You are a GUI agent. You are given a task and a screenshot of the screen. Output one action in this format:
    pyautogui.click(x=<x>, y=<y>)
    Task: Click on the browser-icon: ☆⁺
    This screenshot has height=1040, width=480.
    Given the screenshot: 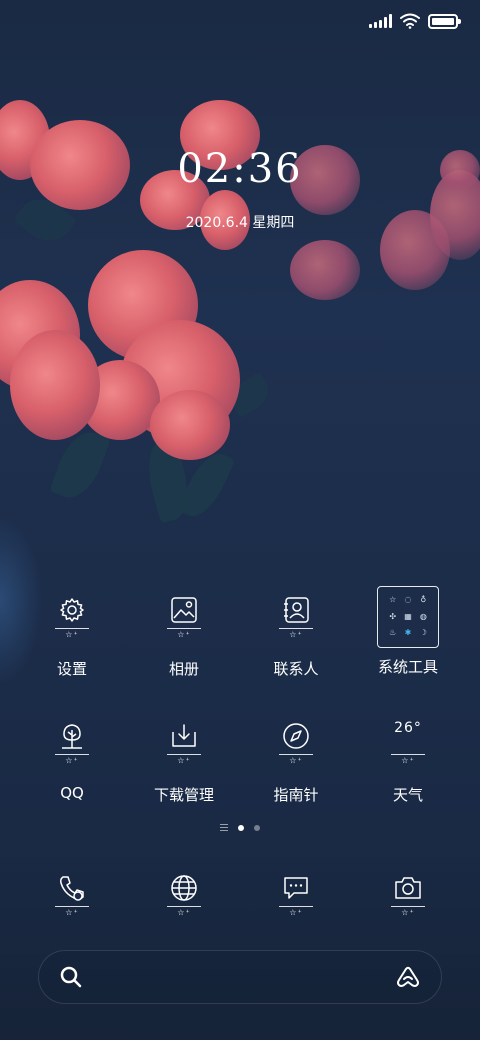 What is the action you would take?
    pyautogui.click(x=184, y=897)
    